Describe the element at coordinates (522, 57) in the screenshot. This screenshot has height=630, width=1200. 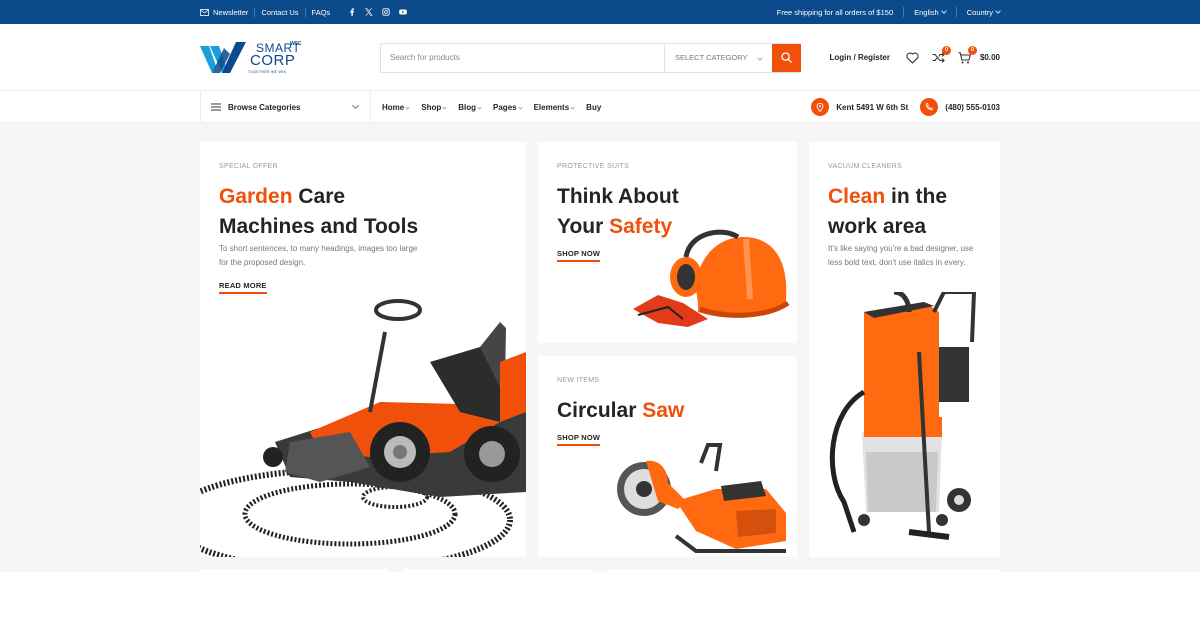
I see `search-input` at that location.